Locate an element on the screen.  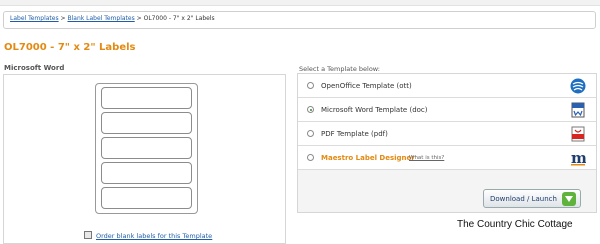
breadcrumb-current: OL7000 - 7" x 2" Labels is located at coordinates (179, 18).